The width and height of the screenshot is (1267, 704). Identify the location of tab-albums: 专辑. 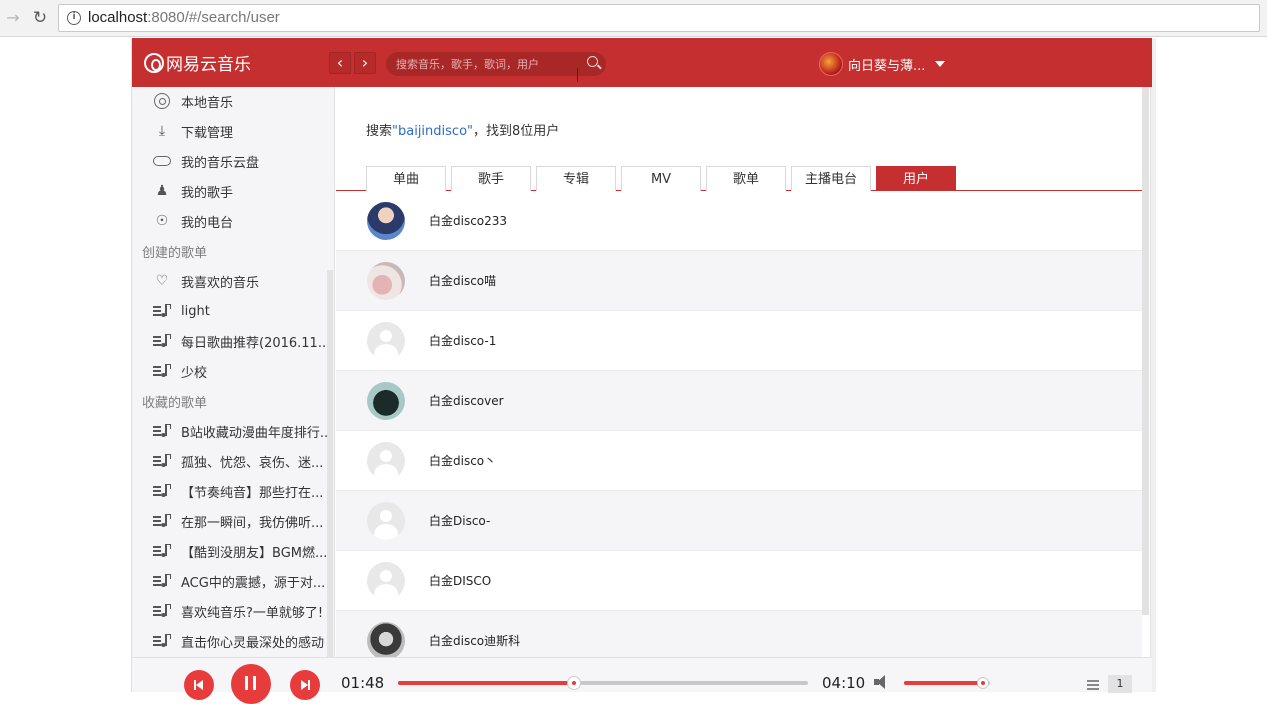
(576, 178).